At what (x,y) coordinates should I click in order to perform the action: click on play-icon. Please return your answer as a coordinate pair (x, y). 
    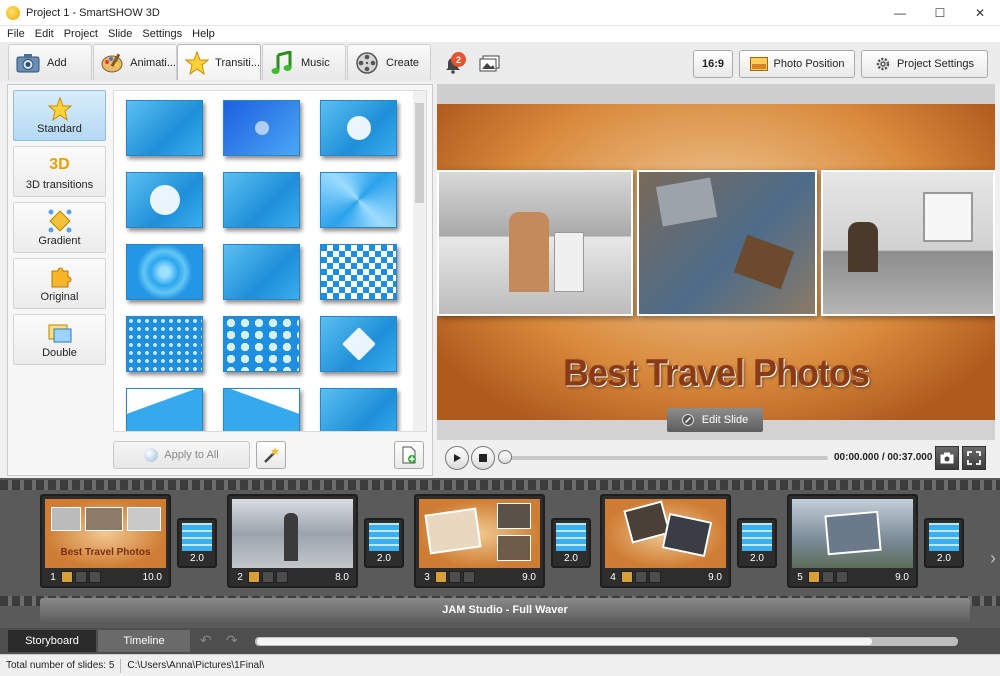
    Looking at the image, I should click on (457, 458).